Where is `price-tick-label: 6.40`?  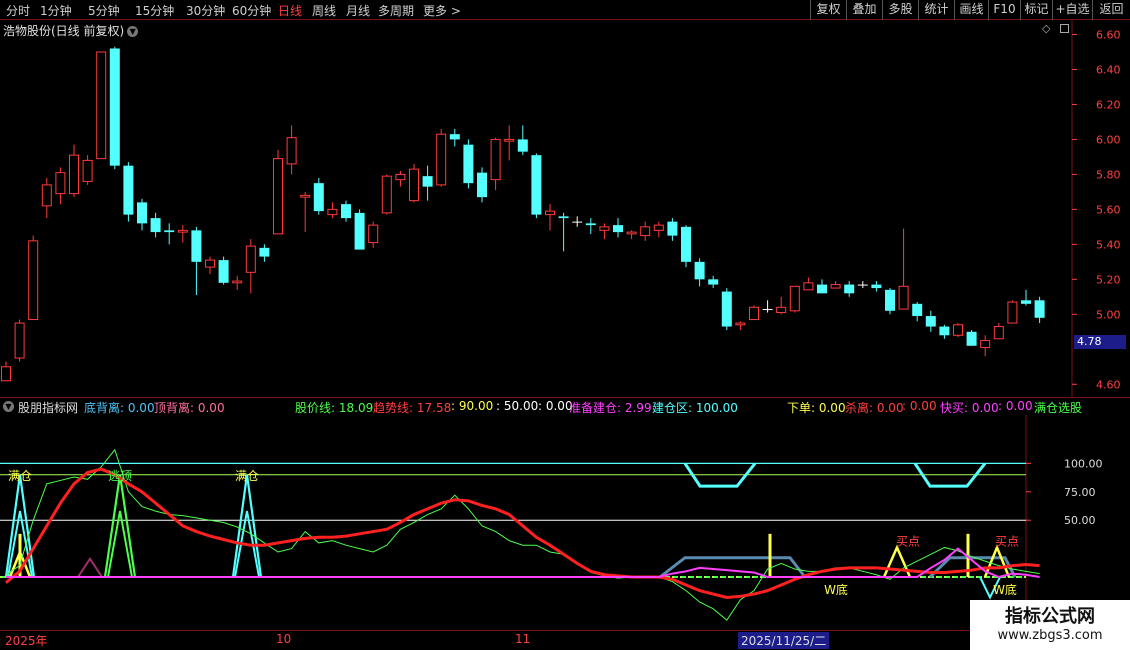 price-tick-label: 6.40 is located at coordinates (1108, 69).